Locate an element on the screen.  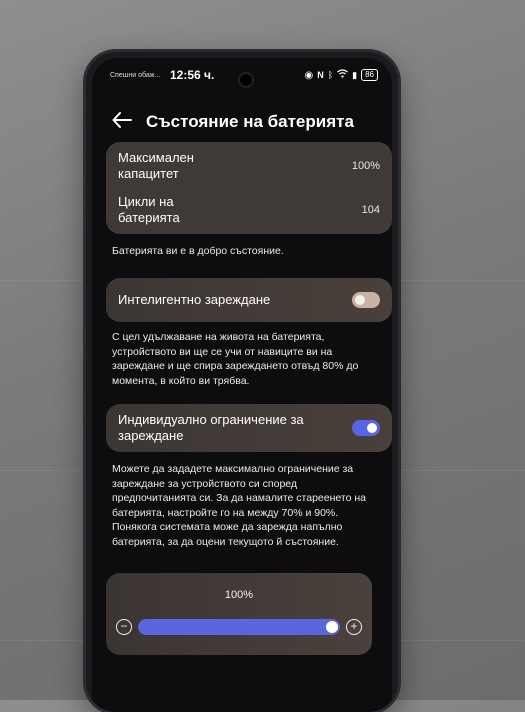
slider-thumb is located at coordinates (332, 627).